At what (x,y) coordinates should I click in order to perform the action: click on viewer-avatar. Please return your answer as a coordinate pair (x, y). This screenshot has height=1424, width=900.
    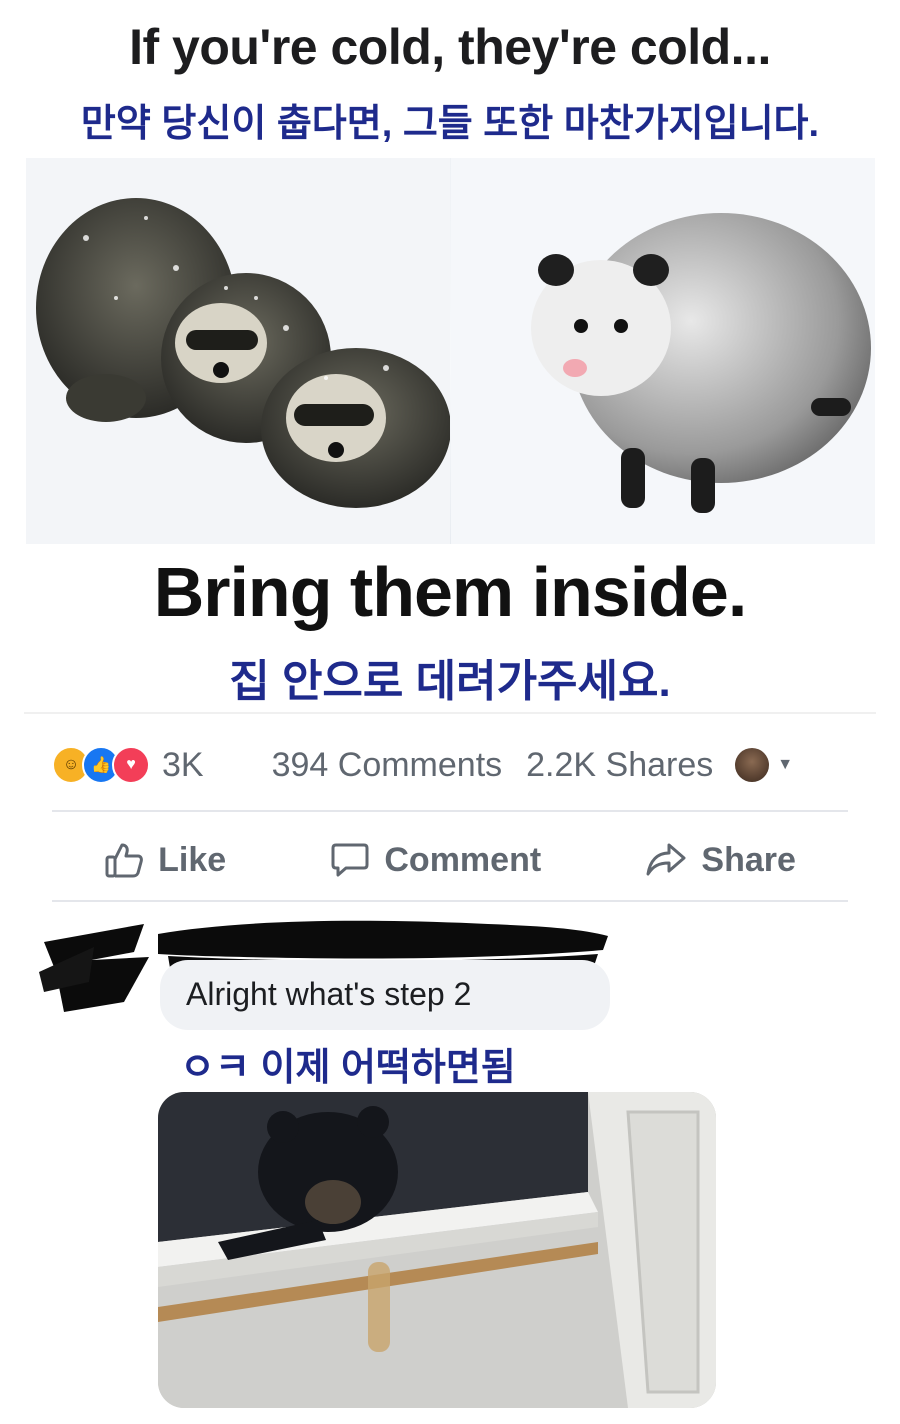
    Looking at the image, I should click on (752, 765).